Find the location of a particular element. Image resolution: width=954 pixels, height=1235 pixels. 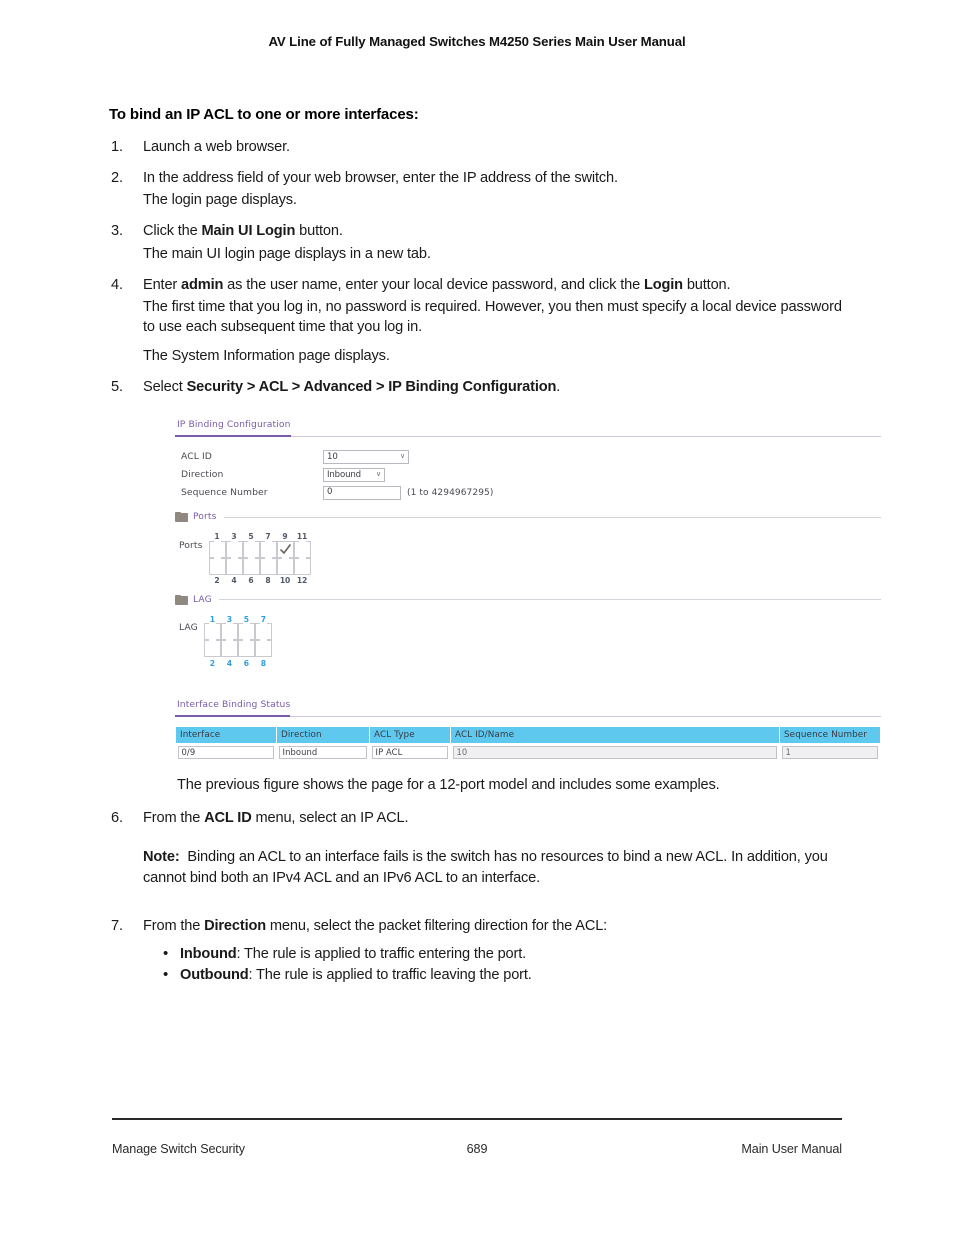

step-number: 5. is located at coordinates (117, 387).